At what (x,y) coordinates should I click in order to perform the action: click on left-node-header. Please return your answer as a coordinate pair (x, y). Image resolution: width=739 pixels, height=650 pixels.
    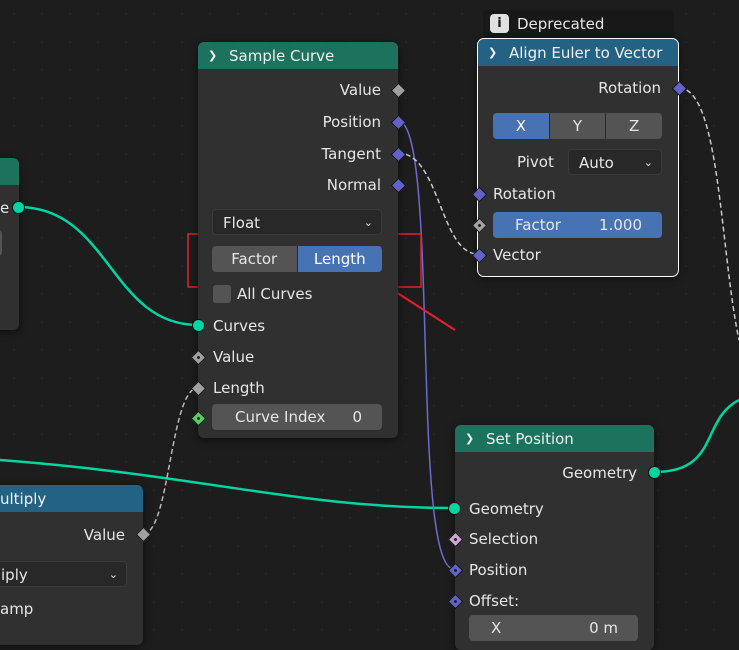
    Looking at the image, I should click on (9, 171).